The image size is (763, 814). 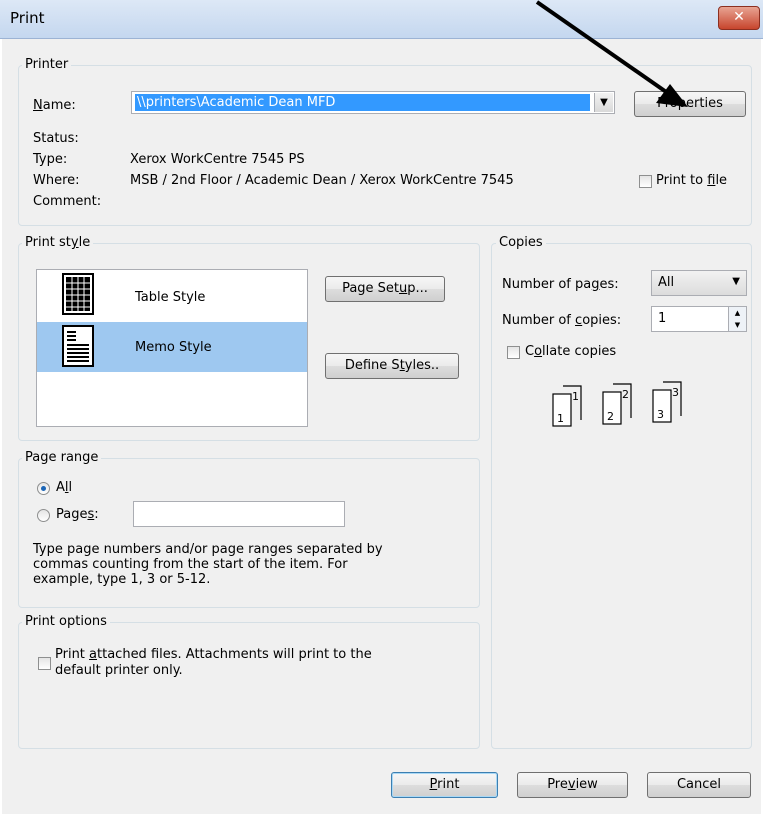 I want to click on annotation-arrow-icon, so click(x=611, y=53).